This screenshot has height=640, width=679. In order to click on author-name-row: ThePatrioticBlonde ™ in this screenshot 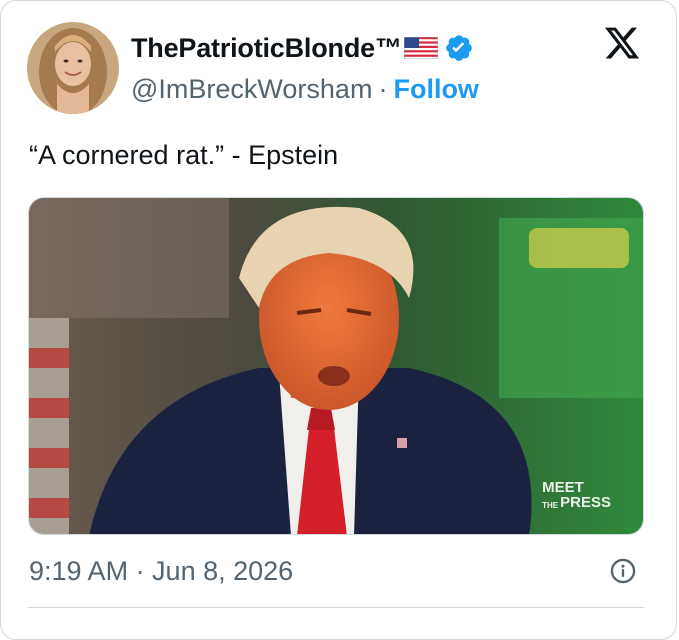, I will do `click(302, 48)`.